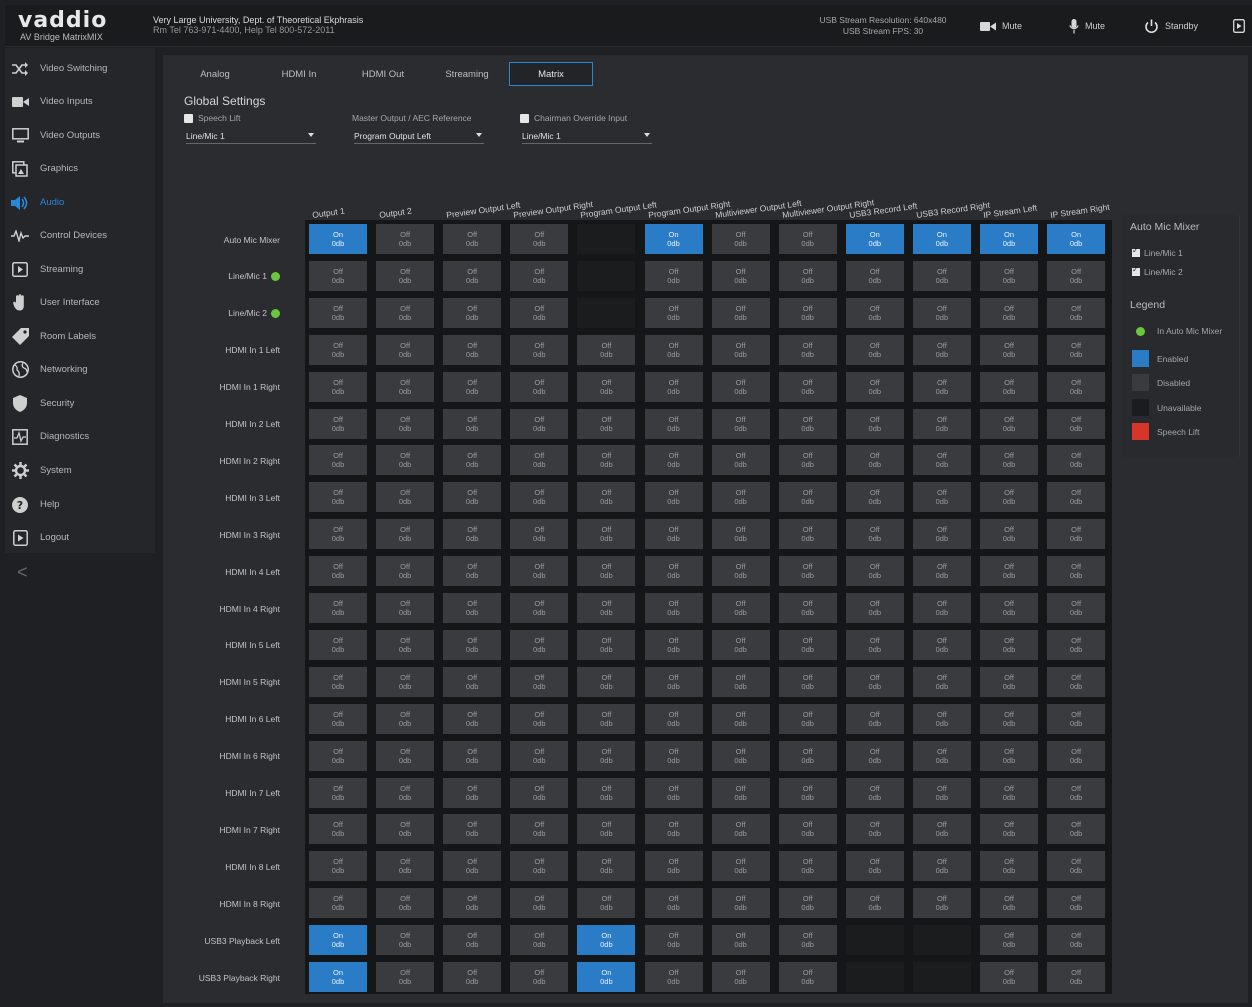 The width and height of the screenshot is (1252, 1007). Describe the element at coordinates (80, 68) in the screenshot. I see `sidebar-item-video-switching: Video Switching` at that location.